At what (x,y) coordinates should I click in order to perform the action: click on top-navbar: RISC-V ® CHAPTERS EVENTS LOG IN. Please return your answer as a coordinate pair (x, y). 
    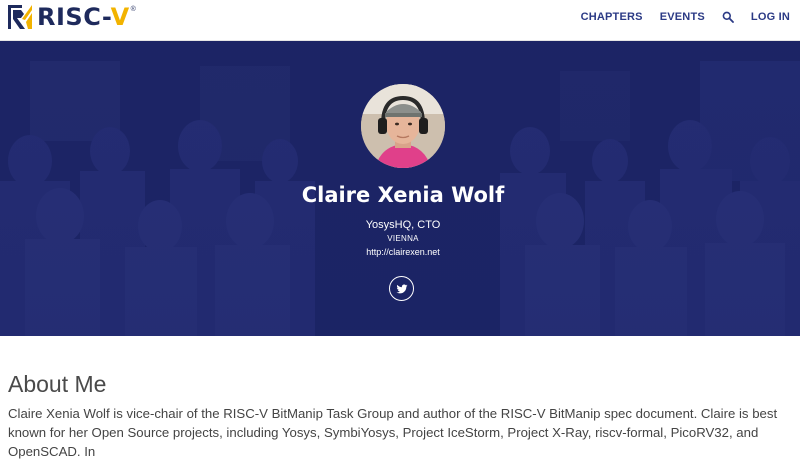
    Looking at the image, I should click on (400, 20).